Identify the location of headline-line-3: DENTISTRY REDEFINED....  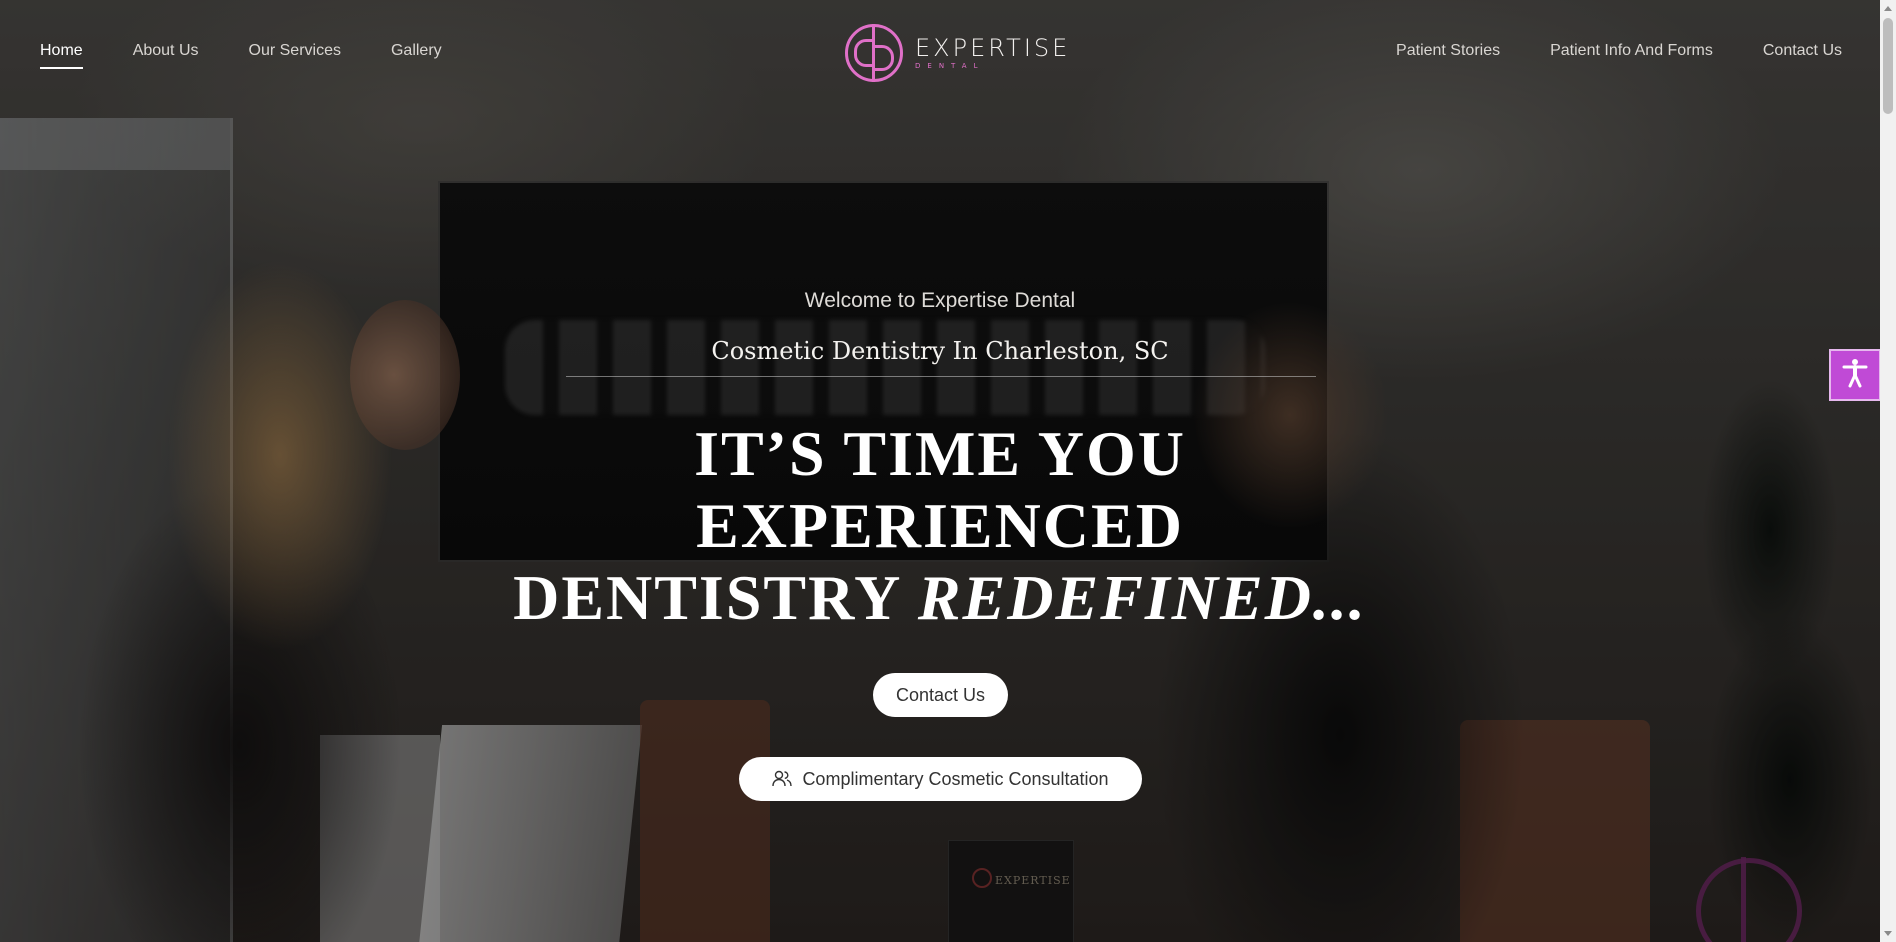
(940, 598).